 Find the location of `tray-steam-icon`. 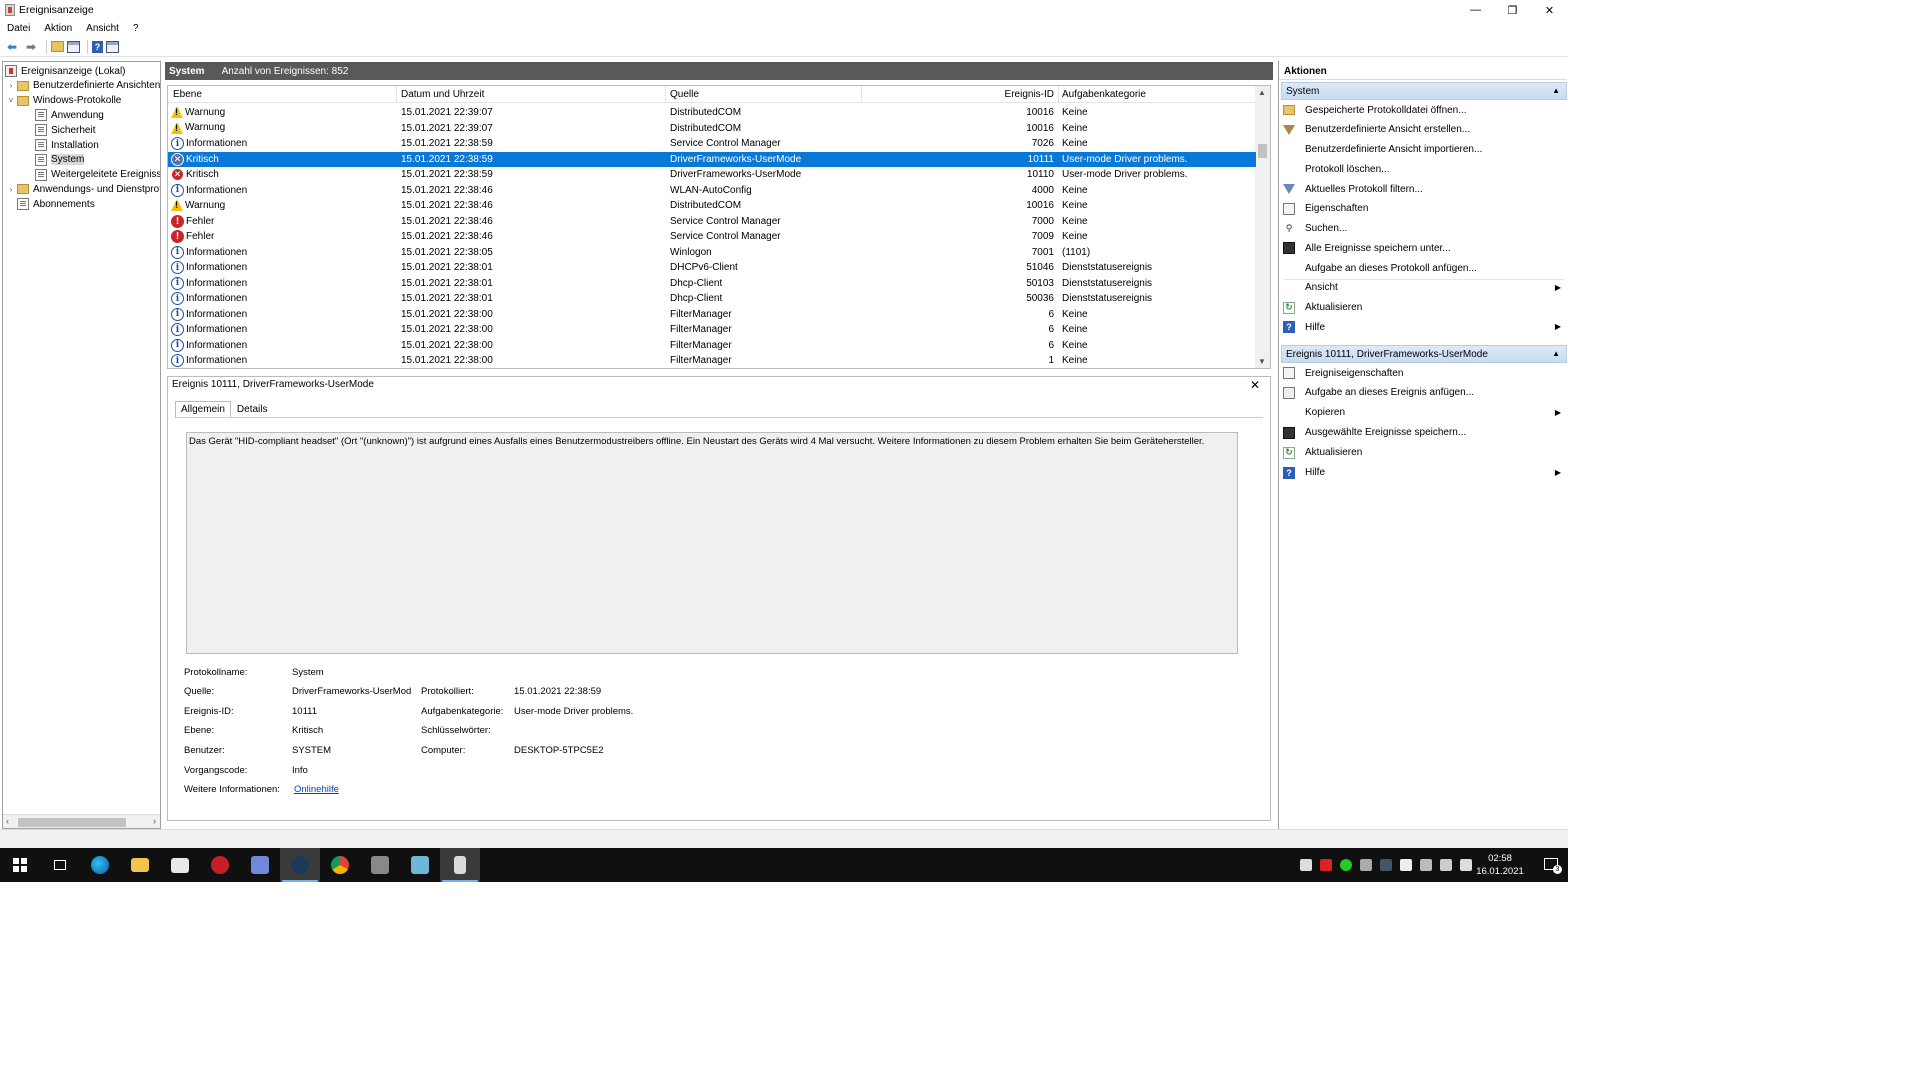

tray-steam-icon is located at coordinates (1386, 865).